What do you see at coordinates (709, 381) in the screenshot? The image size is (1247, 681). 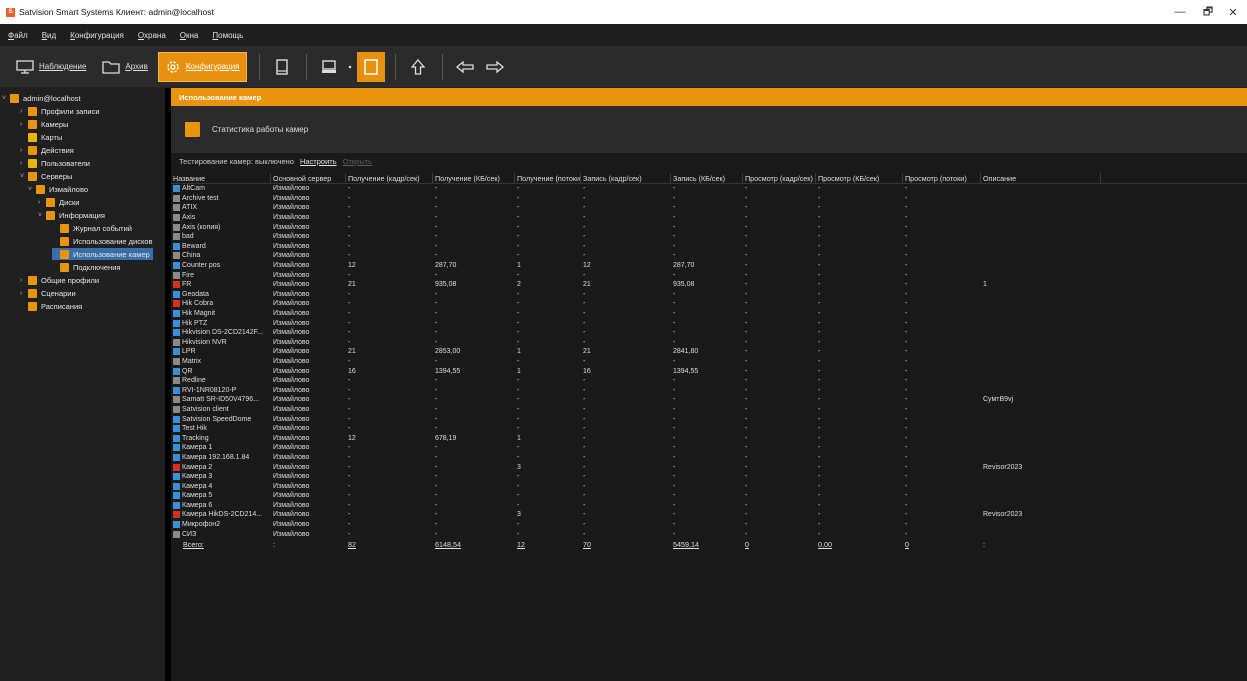 I see `table-row: Redline Измайлово - - - - - - - -` at bounding box center [709, 381].